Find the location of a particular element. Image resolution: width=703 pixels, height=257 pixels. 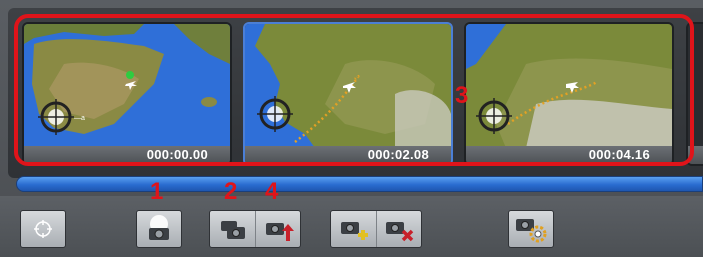

timeline-progress-bar is located at coordinates (359, 184).